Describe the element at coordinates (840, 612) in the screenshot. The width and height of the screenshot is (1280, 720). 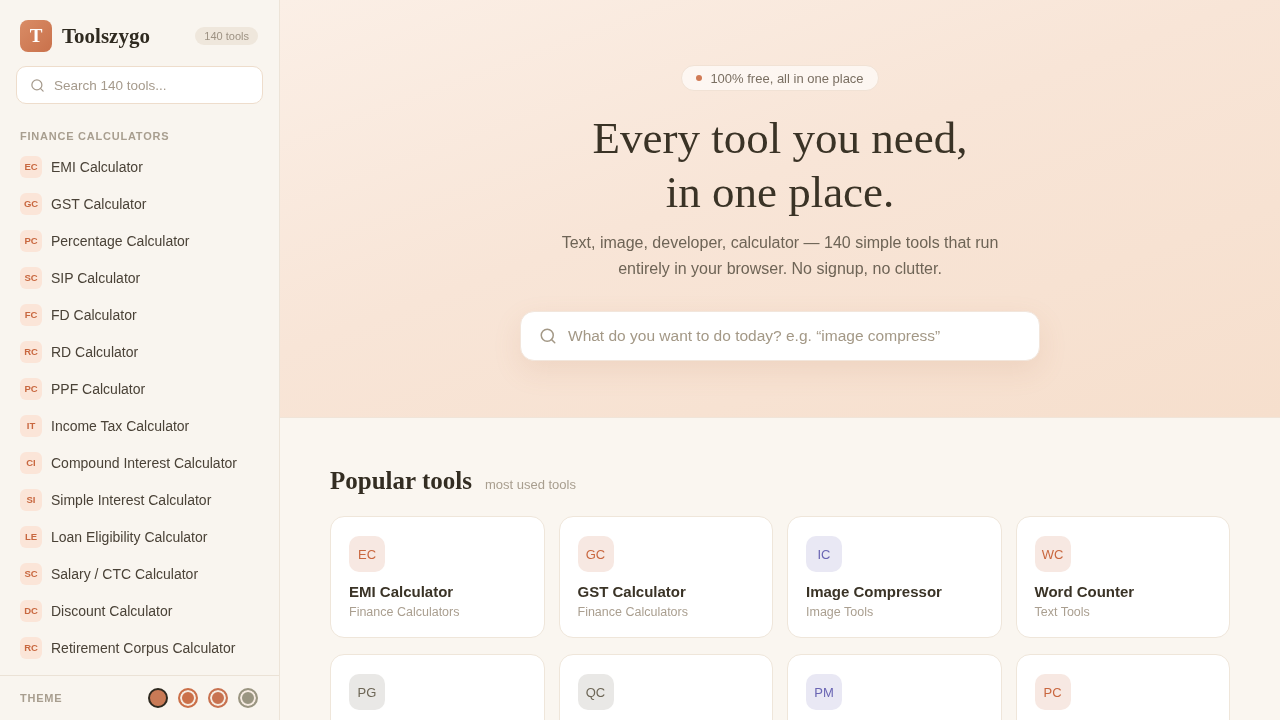
I see `tool-category: Image Tools` at that location.